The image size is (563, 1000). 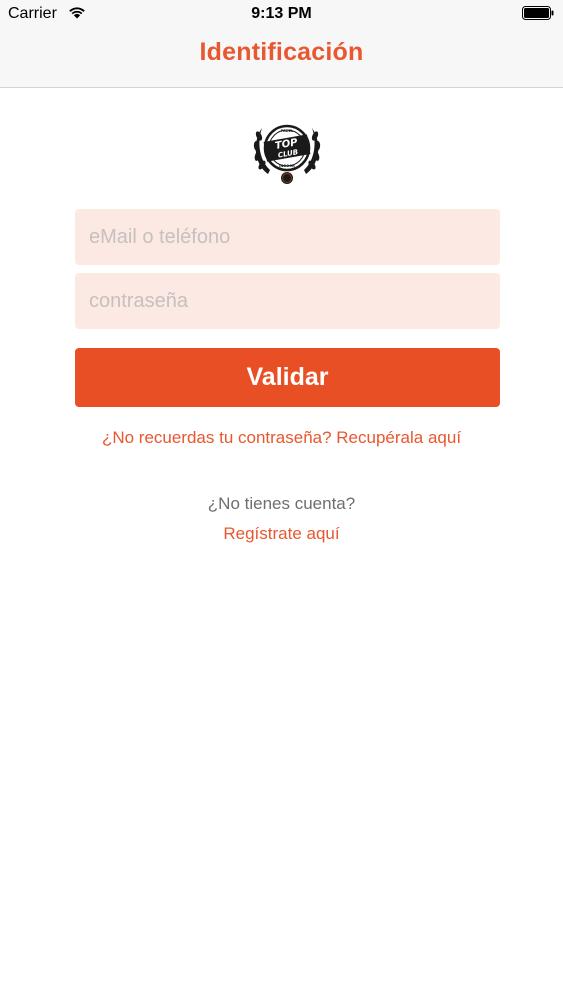 I want to click on logo-text-lower: INDOOR, so click(x=287, y=166).